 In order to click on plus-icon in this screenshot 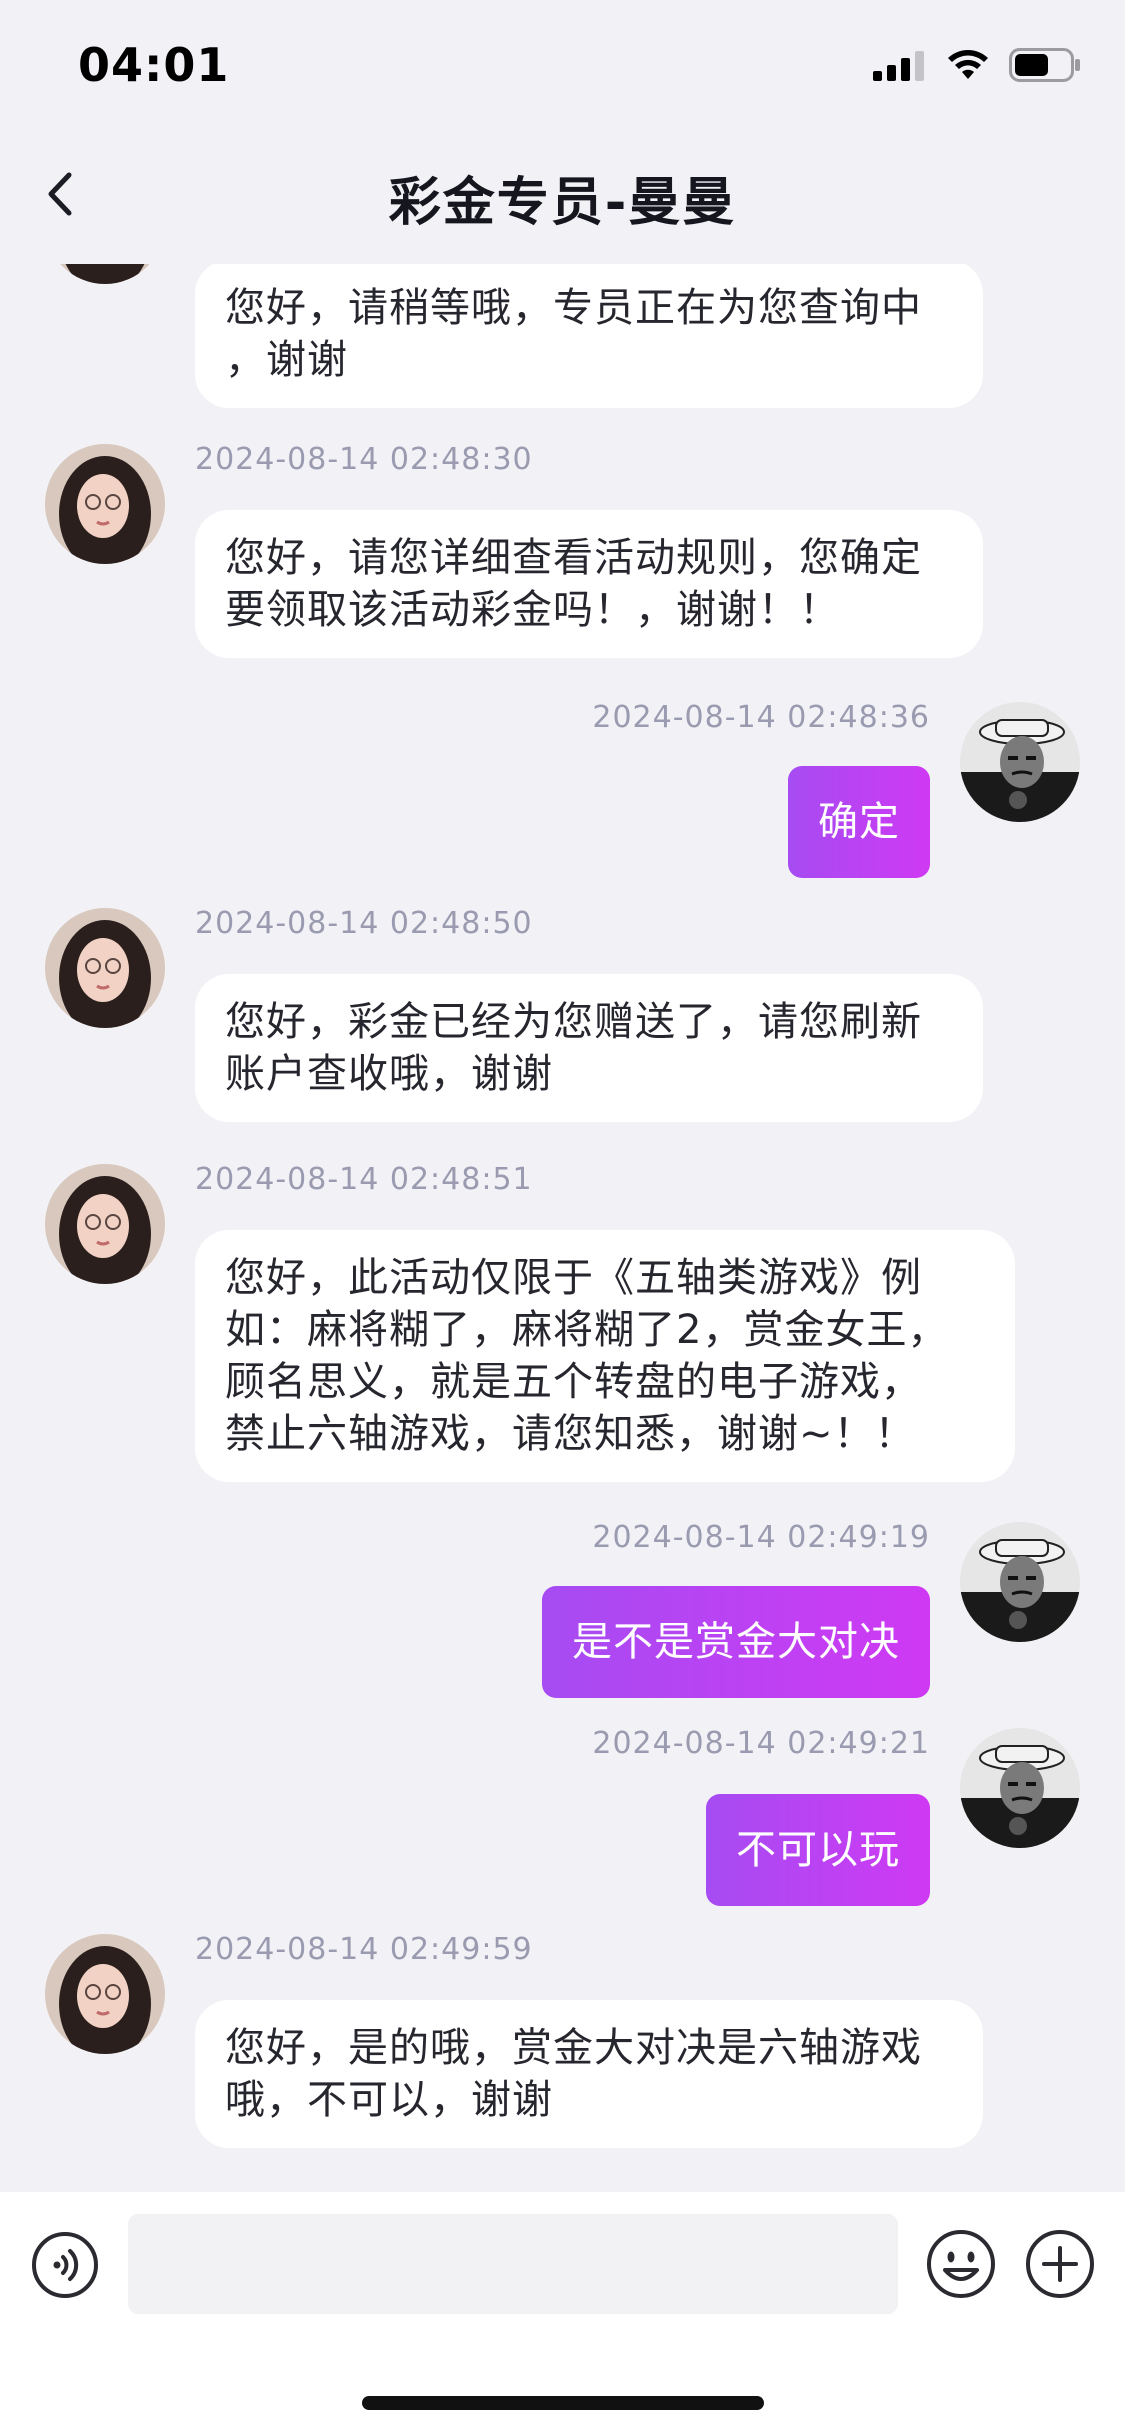, I will do `click(1060, 2267)`.